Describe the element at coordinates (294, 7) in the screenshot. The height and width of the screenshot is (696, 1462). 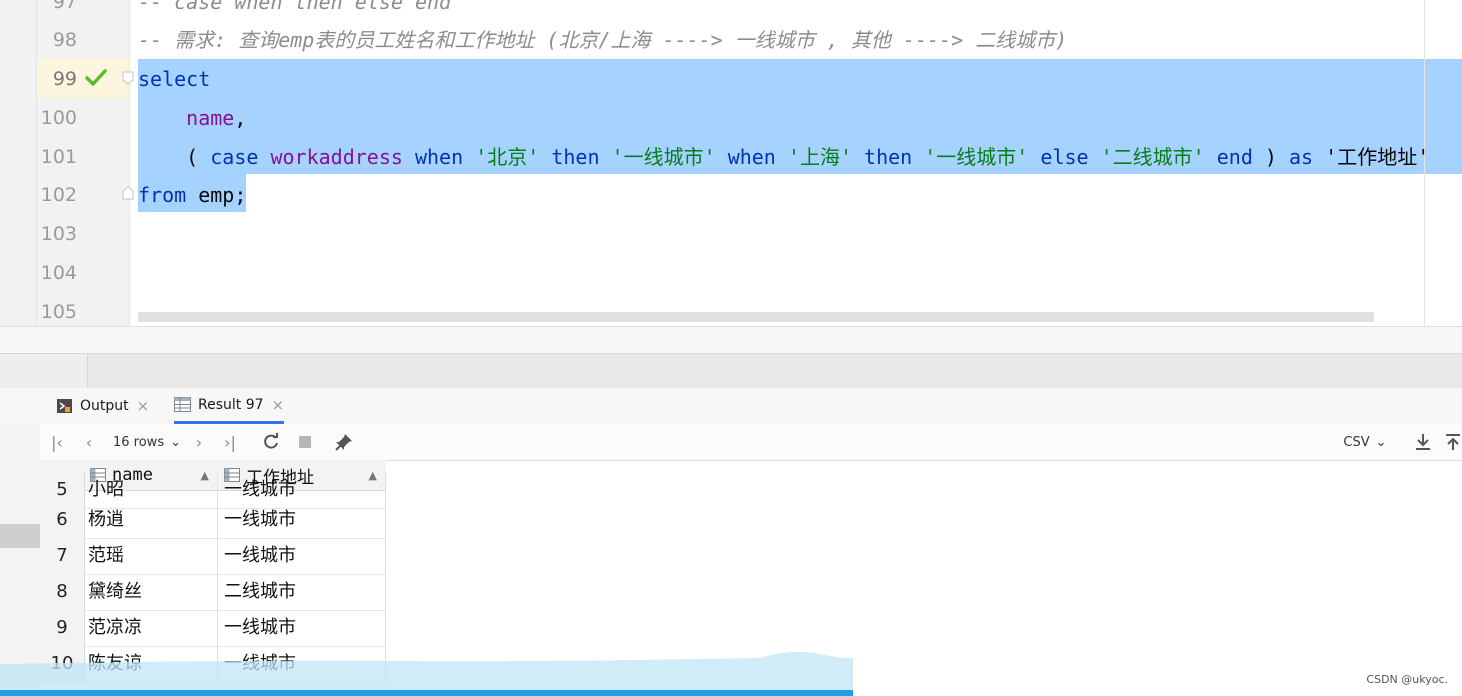
I see `code-line-97: -- case when then else end` at that location.